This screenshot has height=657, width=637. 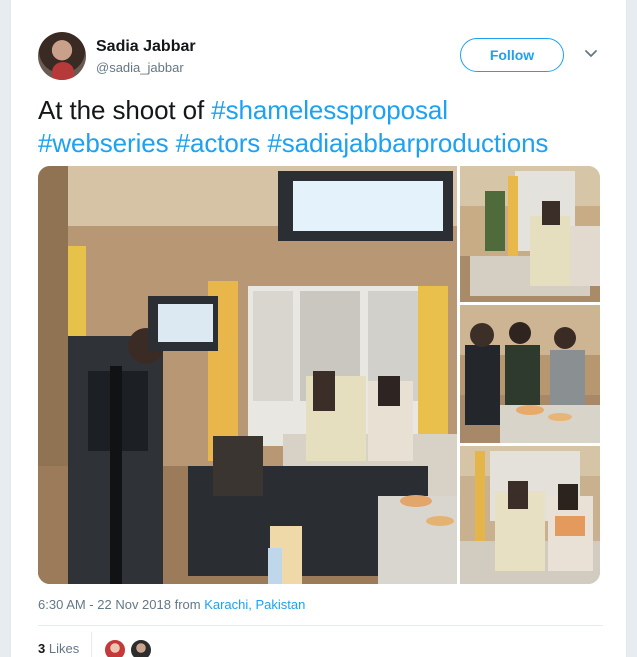 What do you see at coordinates (254, 604) in the screenshot?
I see `tweet-location-link: Karachi, Pakistan` at bounding box center [254, 604].